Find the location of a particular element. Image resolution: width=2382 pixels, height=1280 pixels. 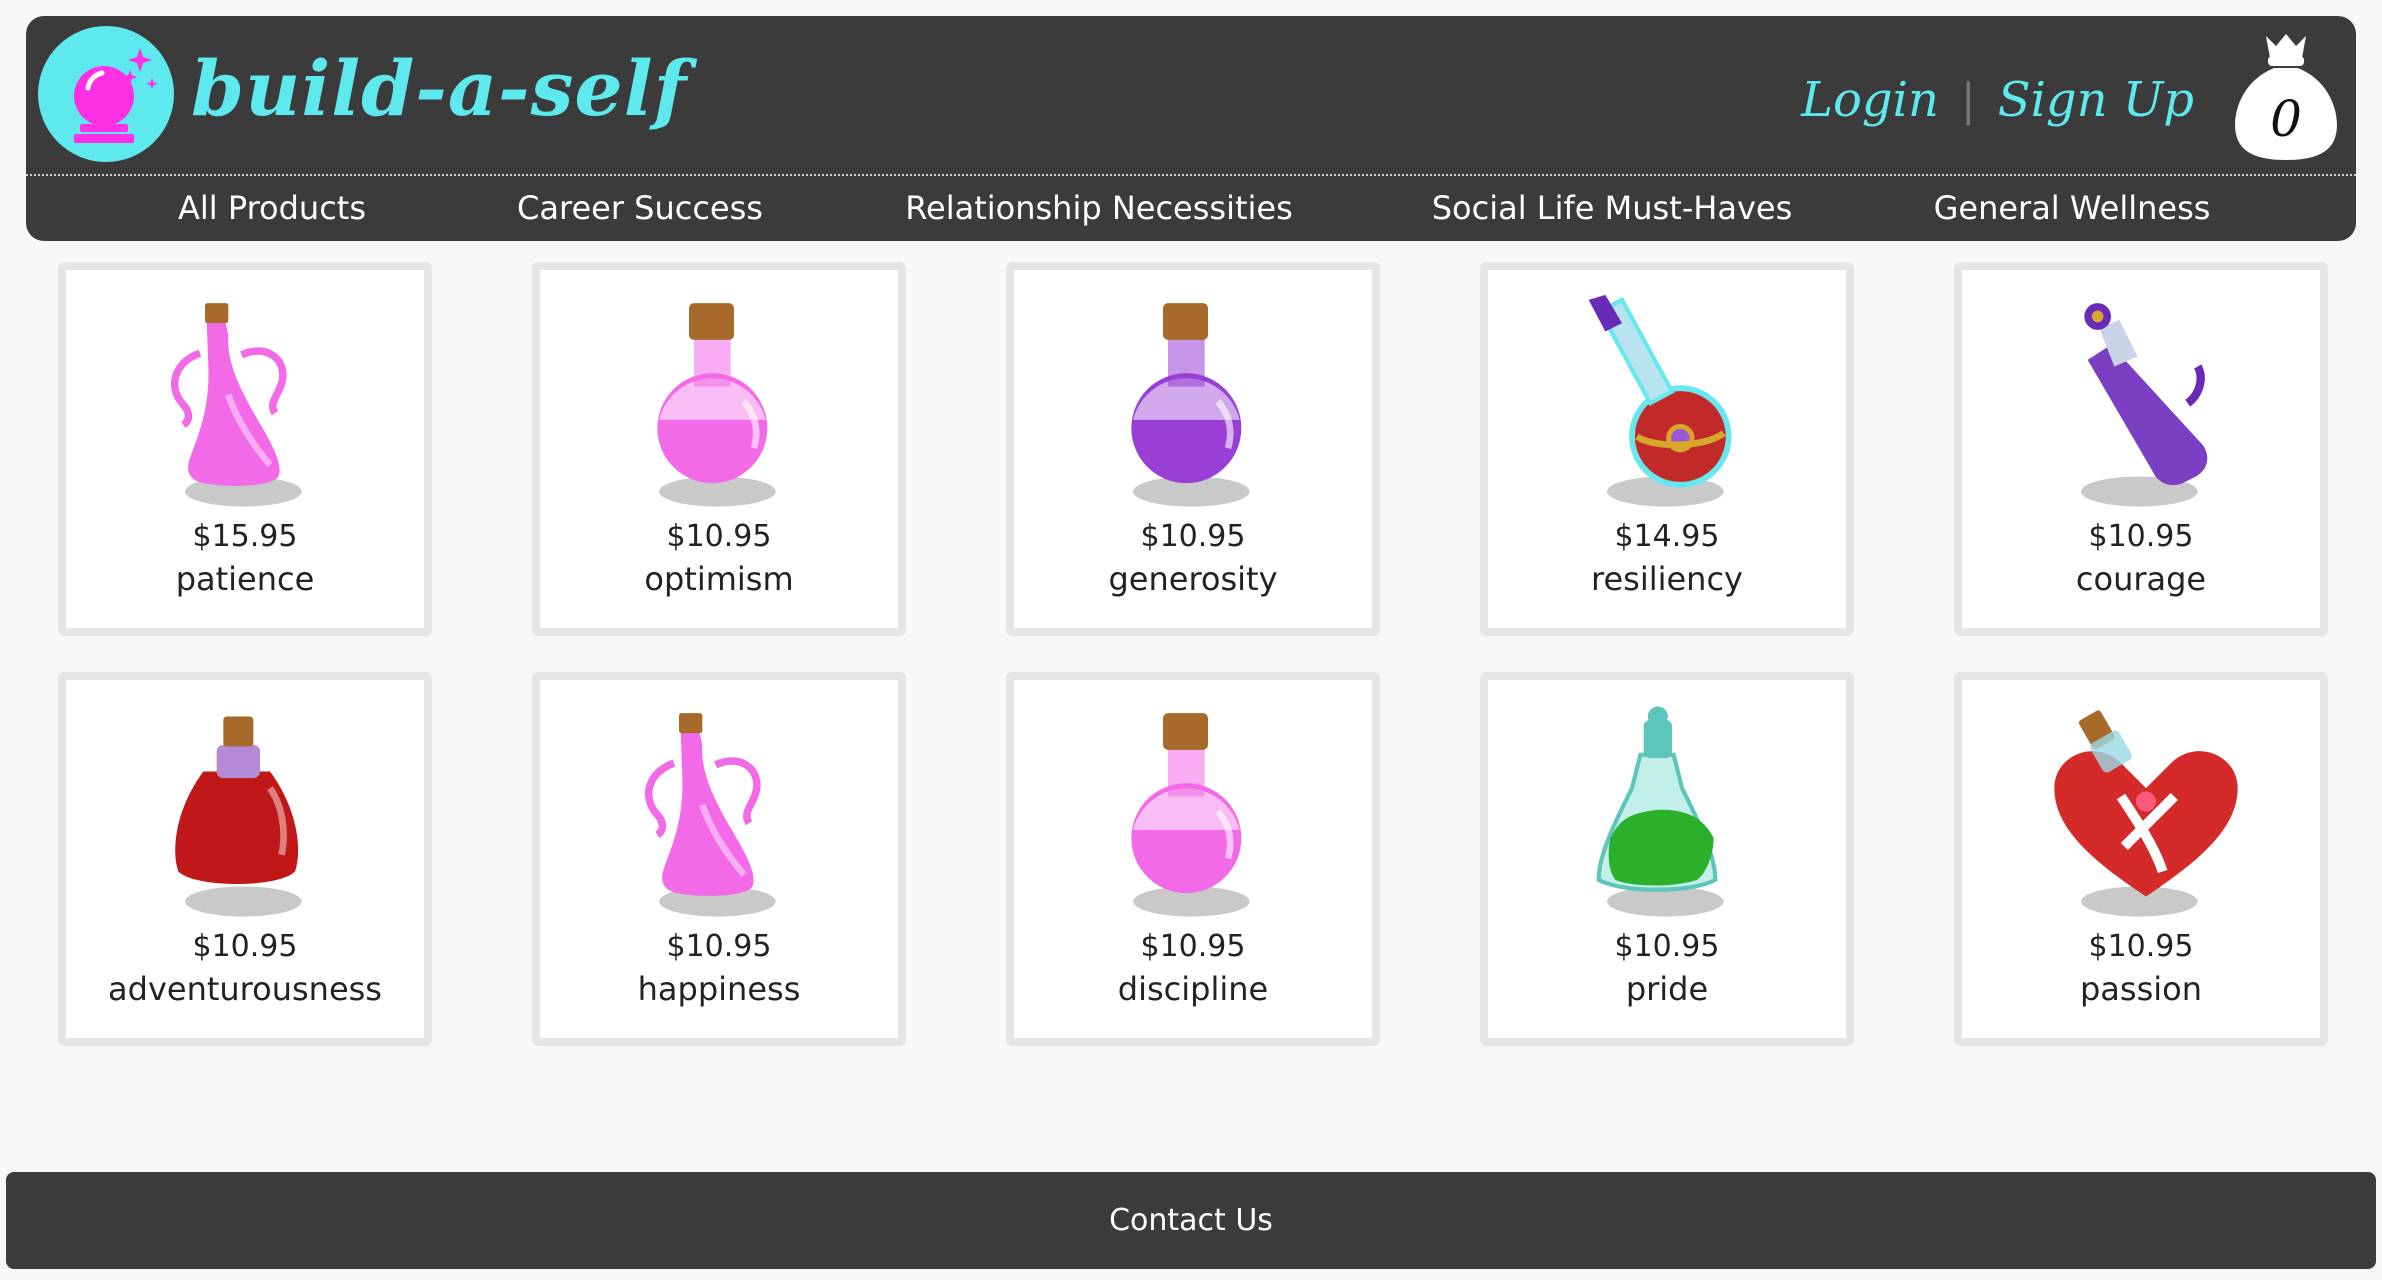

nav-item-all-products: All Products is located at coordinates (272, 208).